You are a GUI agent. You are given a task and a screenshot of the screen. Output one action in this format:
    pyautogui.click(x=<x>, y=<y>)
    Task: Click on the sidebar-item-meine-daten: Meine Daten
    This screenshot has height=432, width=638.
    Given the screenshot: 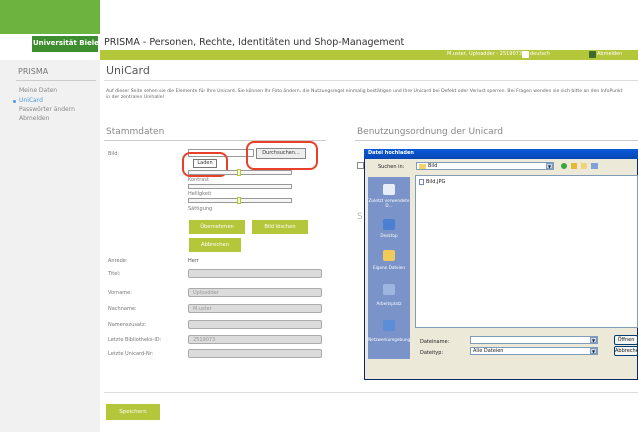 What is the action you would take?
    pyautogui.click(x=38, y=90)
    